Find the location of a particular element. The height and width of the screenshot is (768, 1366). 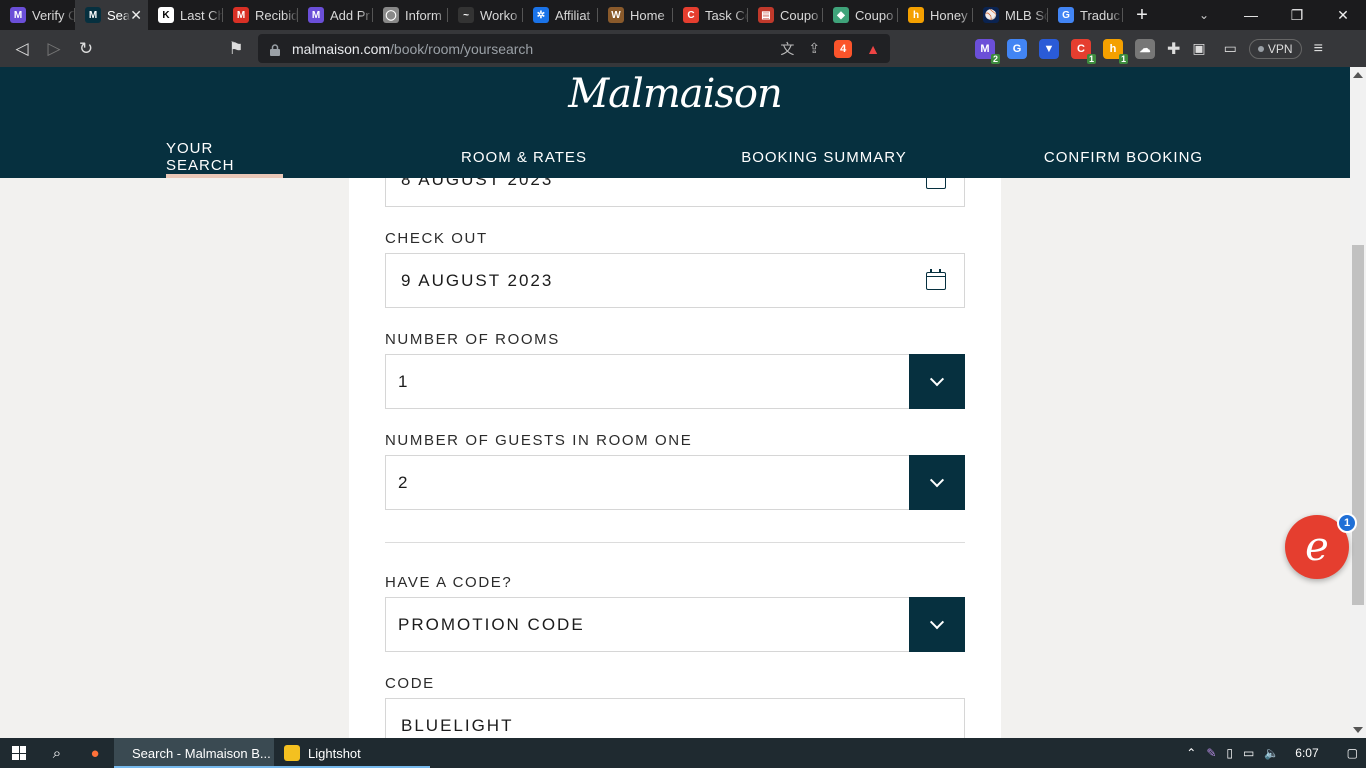

chat-widget-button: e 1 is located at coordinates (1321, 546).